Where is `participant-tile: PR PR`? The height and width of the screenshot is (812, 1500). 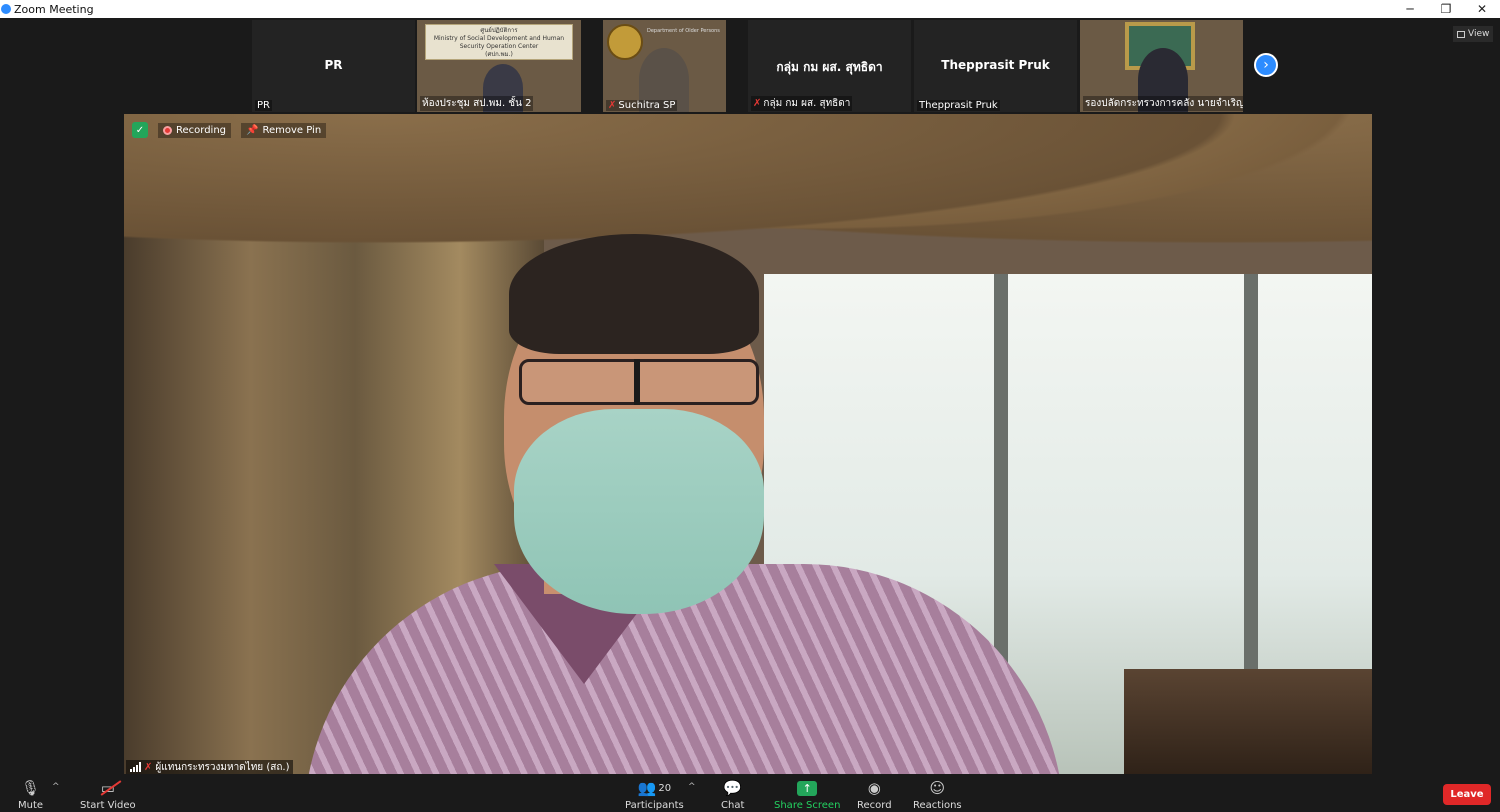 participant-tile: PR PR is located at coordinates (333, 66).